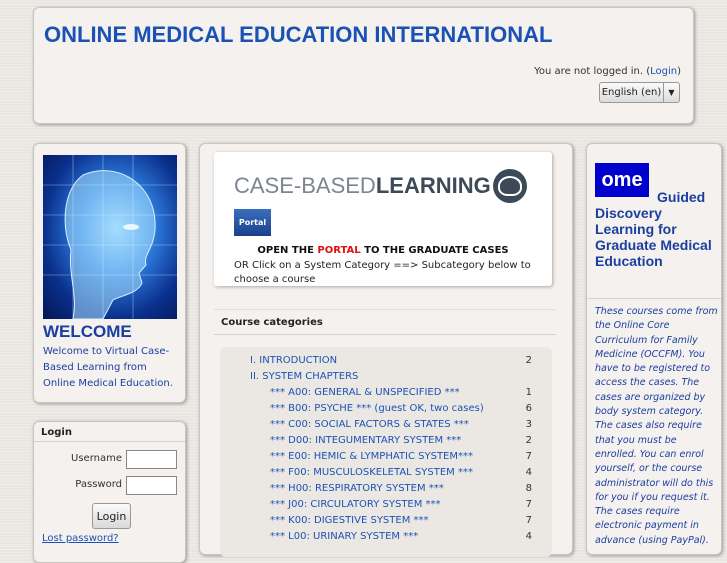 Image resolution: width=727 pixels, height=563 pixels. I want to click on site-title: ONLINE MEDICAL EDUCATION INTERNATIONAL, so click(298, 35).